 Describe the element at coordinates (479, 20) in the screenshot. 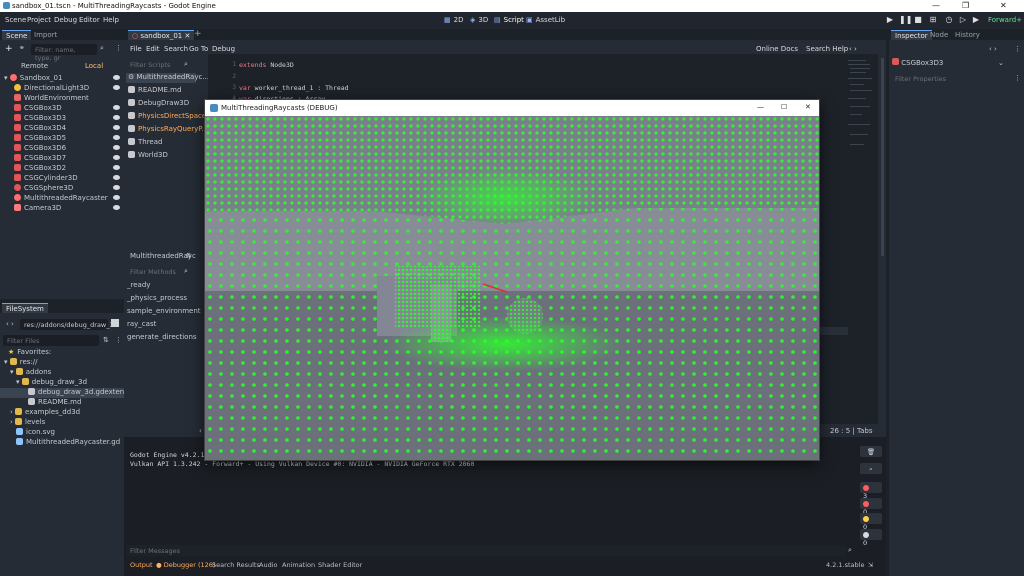

I see `workspace-3d: ◈ 3D` at that location.